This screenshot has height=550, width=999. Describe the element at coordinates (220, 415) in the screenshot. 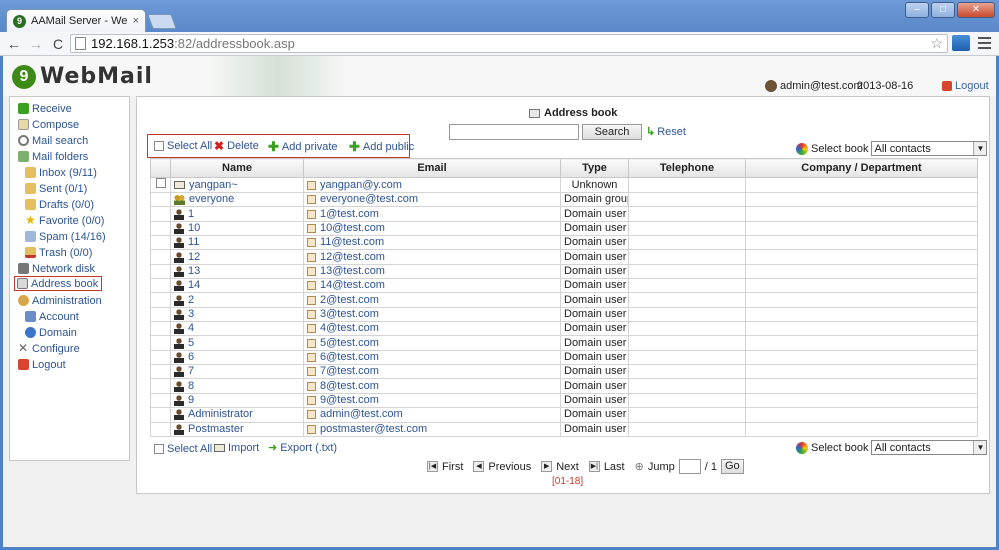

I see `contact-name: Administrator` at that location.